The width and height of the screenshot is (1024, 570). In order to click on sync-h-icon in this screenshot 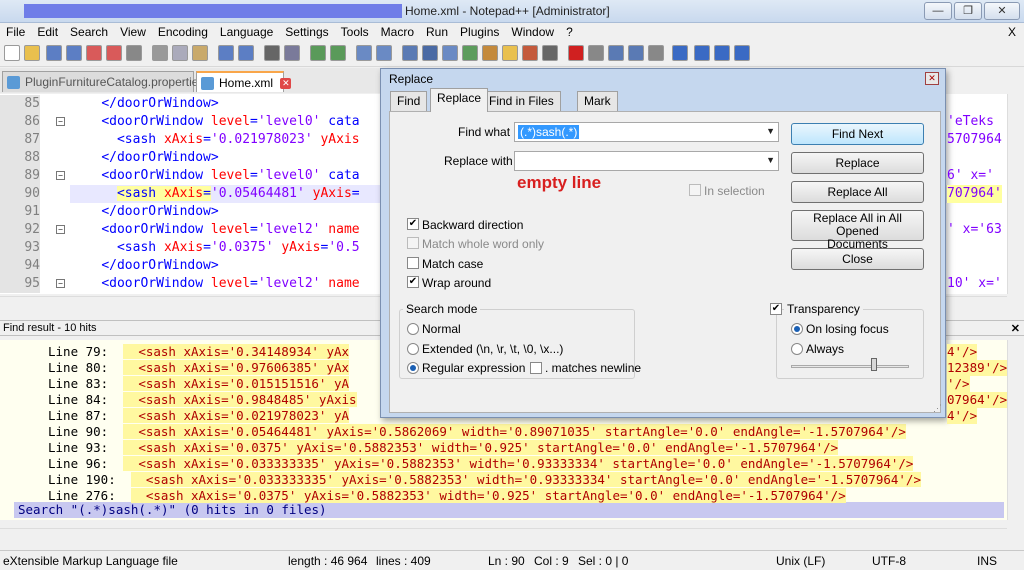, I will do `click(384, 53)`.